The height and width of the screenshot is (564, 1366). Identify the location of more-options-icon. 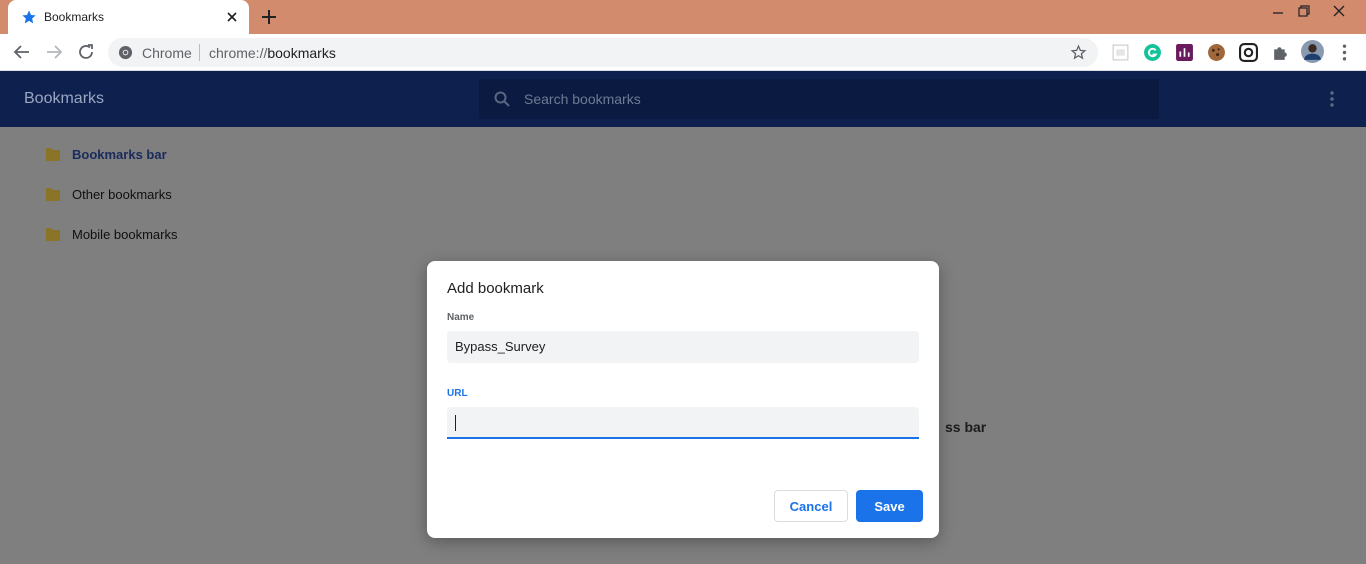
(1332, 99).